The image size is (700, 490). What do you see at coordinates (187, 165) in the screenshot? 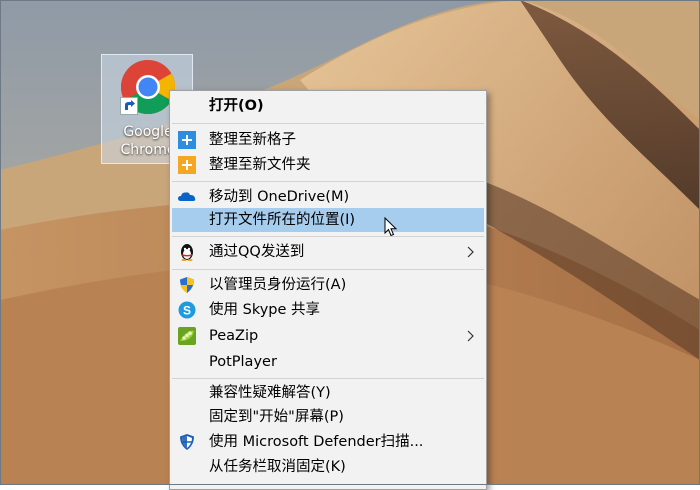
I see `plus-orange-icon` at bounding box center [187, 165].